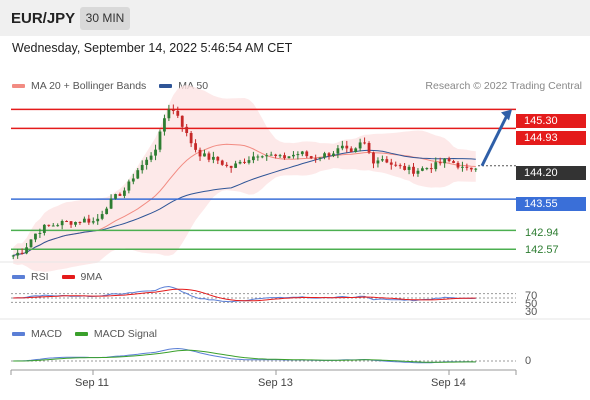 The image size is (590, 400). I want to click on resistance-2-tag: 145.30, so click(551, 121).